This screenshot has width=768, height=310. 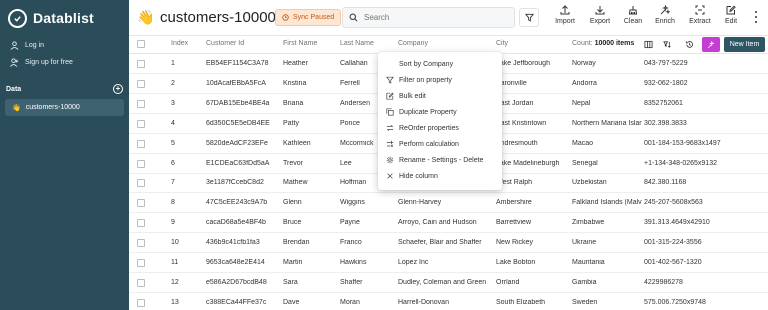 I want to click on table-cell: Trevor, so click(x=310, y=163).